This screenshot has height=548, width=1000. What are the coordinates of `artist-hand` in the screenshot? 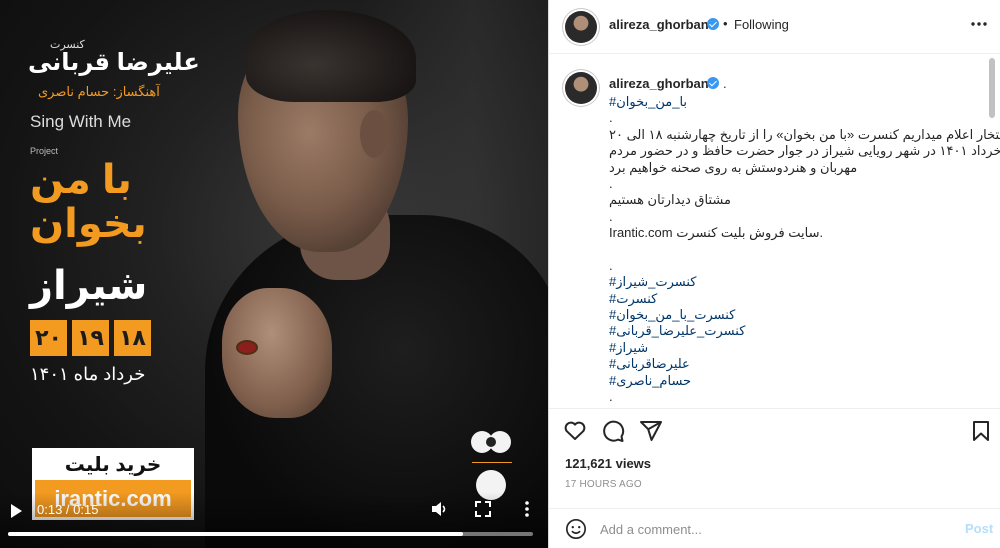 It's located at (277, 353).